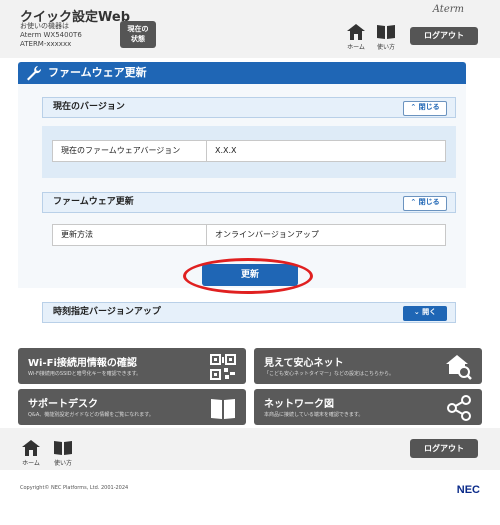 The image size is (500, 525). What do you see at coordinates (223, 409) in the screenshot?
I see `book-icon` at bounding box center [223, 409].